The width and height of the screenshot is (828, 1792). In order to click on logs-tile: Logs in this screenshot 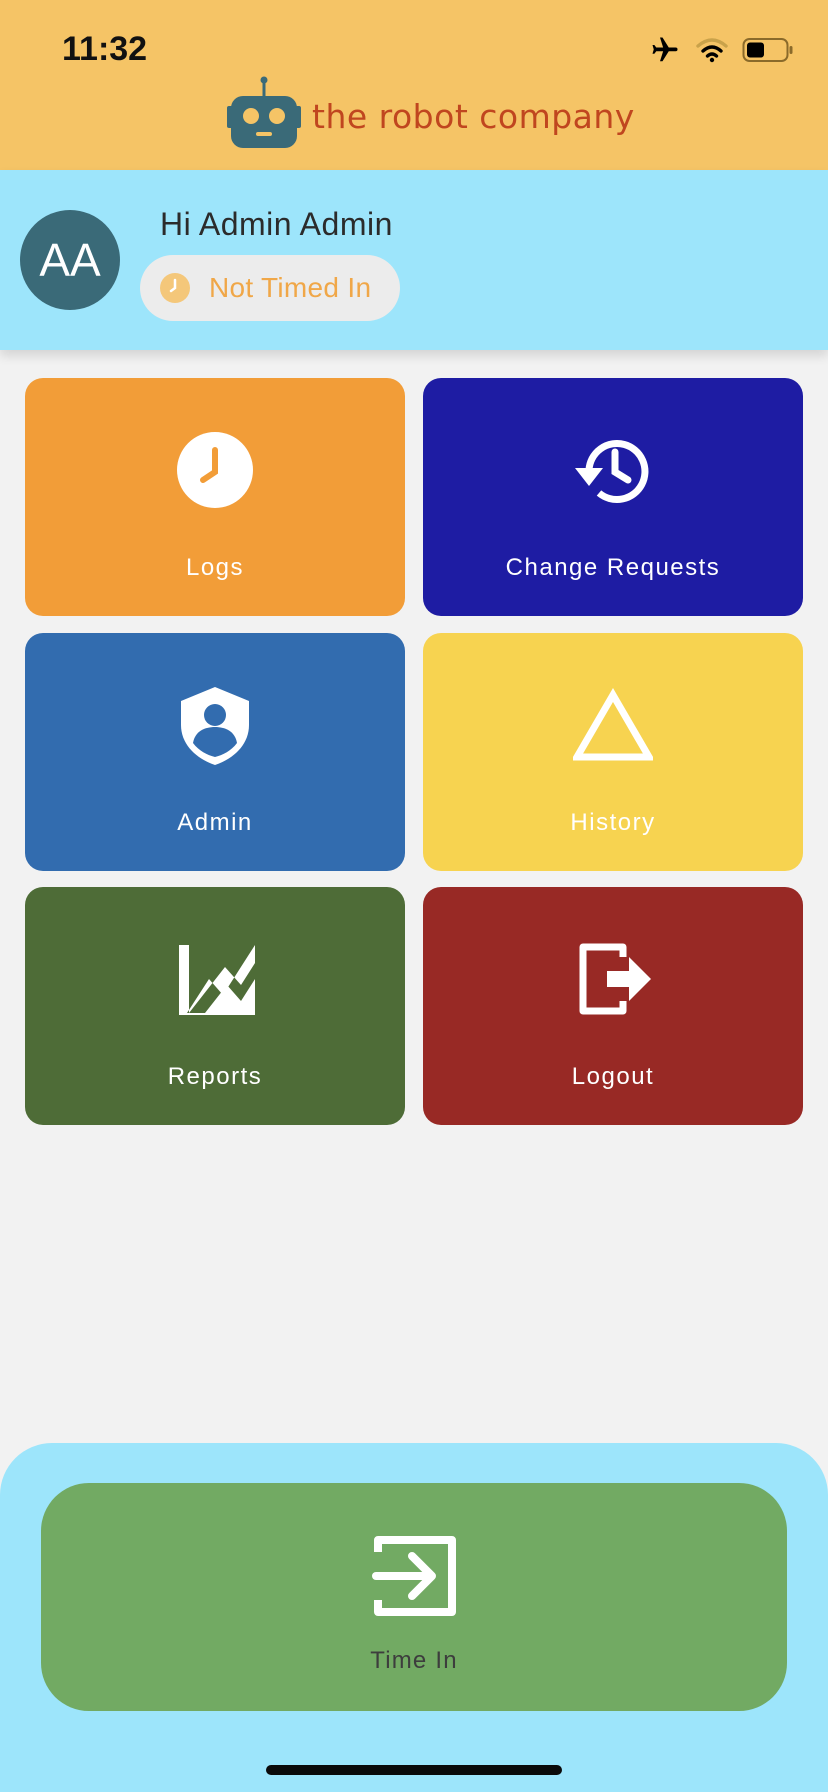, I will do `click(215, 497)`.